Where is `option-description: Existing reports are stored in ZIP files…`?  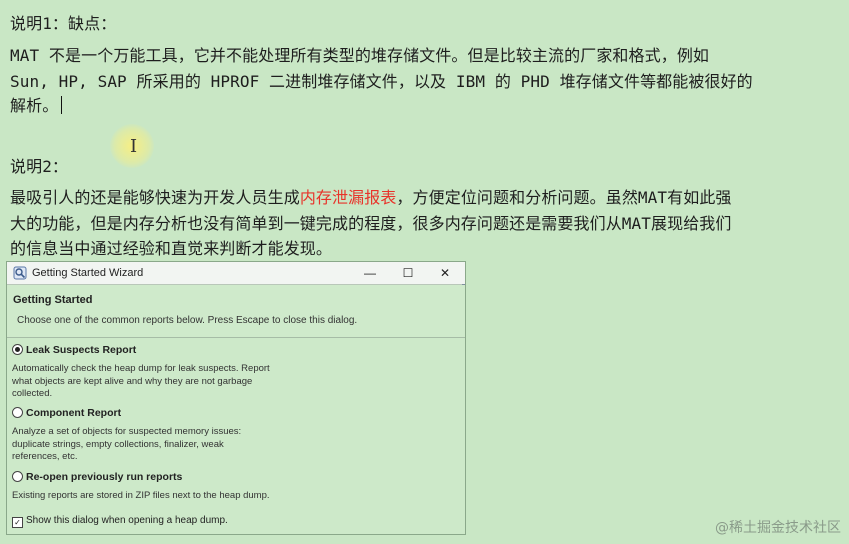 option-description: Existing reports are stored in ZIP files… is located at coordinates (202, 496).